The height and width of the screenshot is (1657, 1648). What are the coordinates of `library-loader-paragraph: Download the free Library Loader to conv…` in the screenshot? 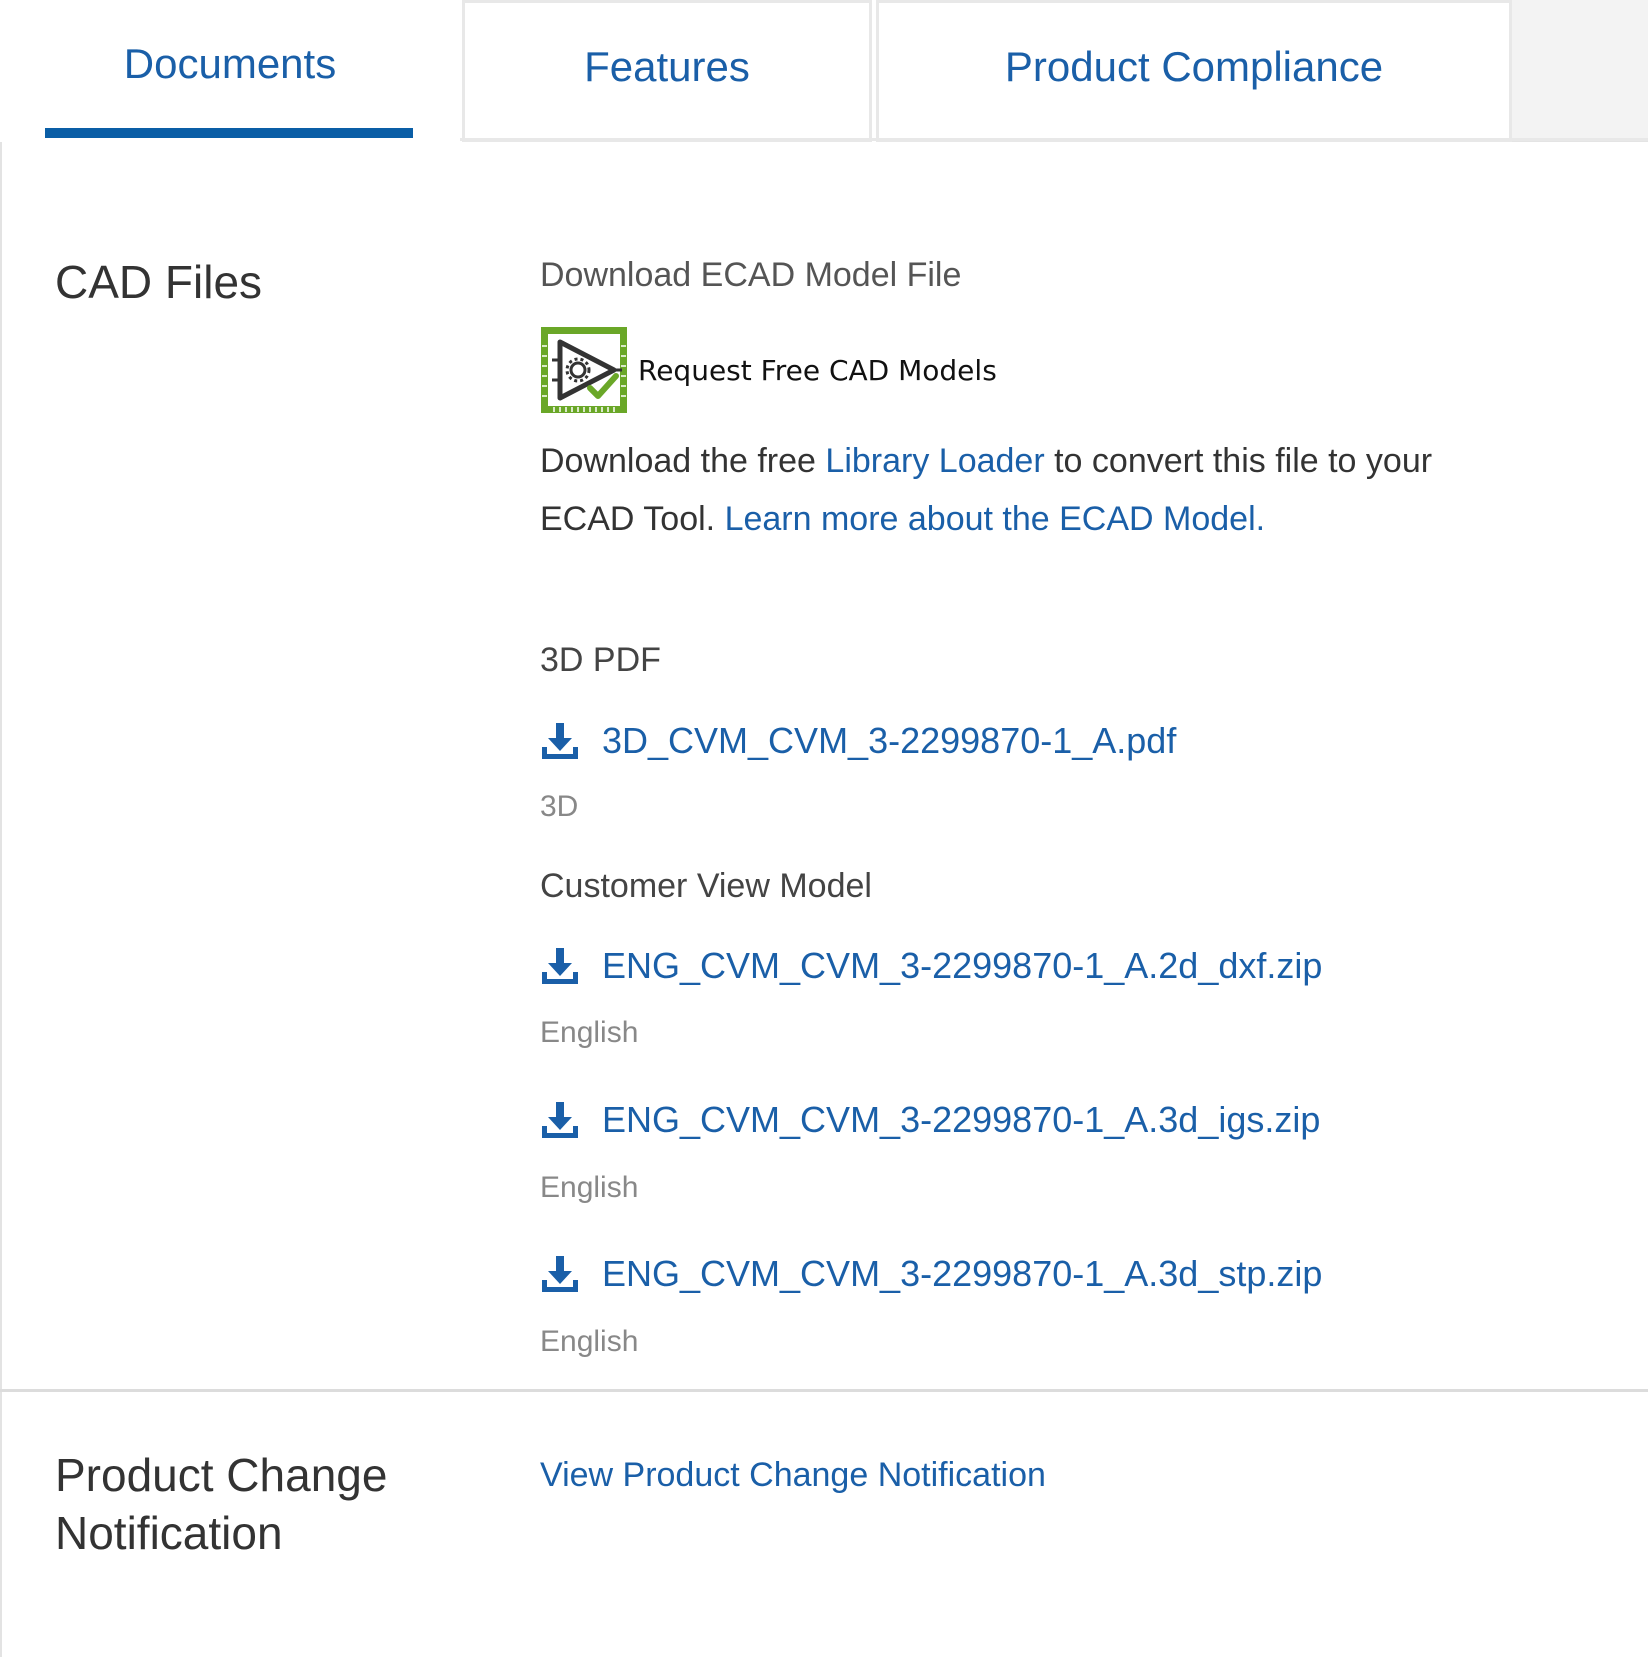 It's located at (990, 490).